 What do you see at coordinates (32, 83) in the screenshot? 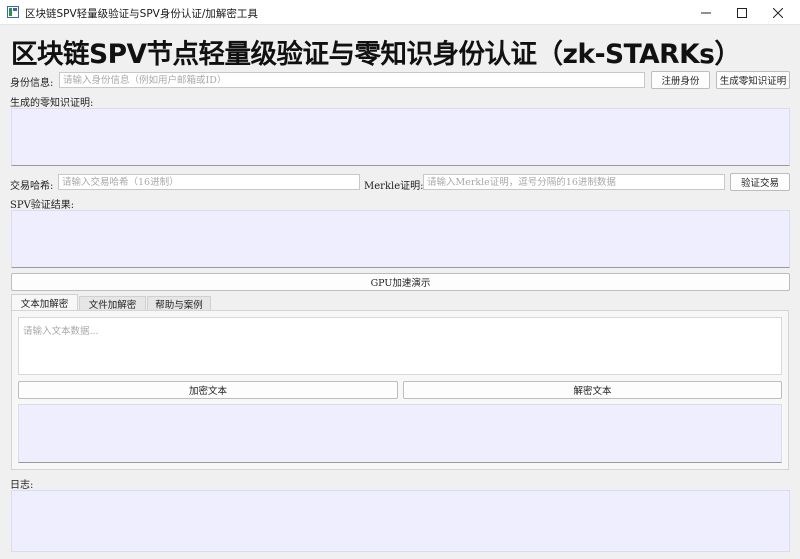
I see `identity-label: 身份信息:` at bounding box center [32, 83].